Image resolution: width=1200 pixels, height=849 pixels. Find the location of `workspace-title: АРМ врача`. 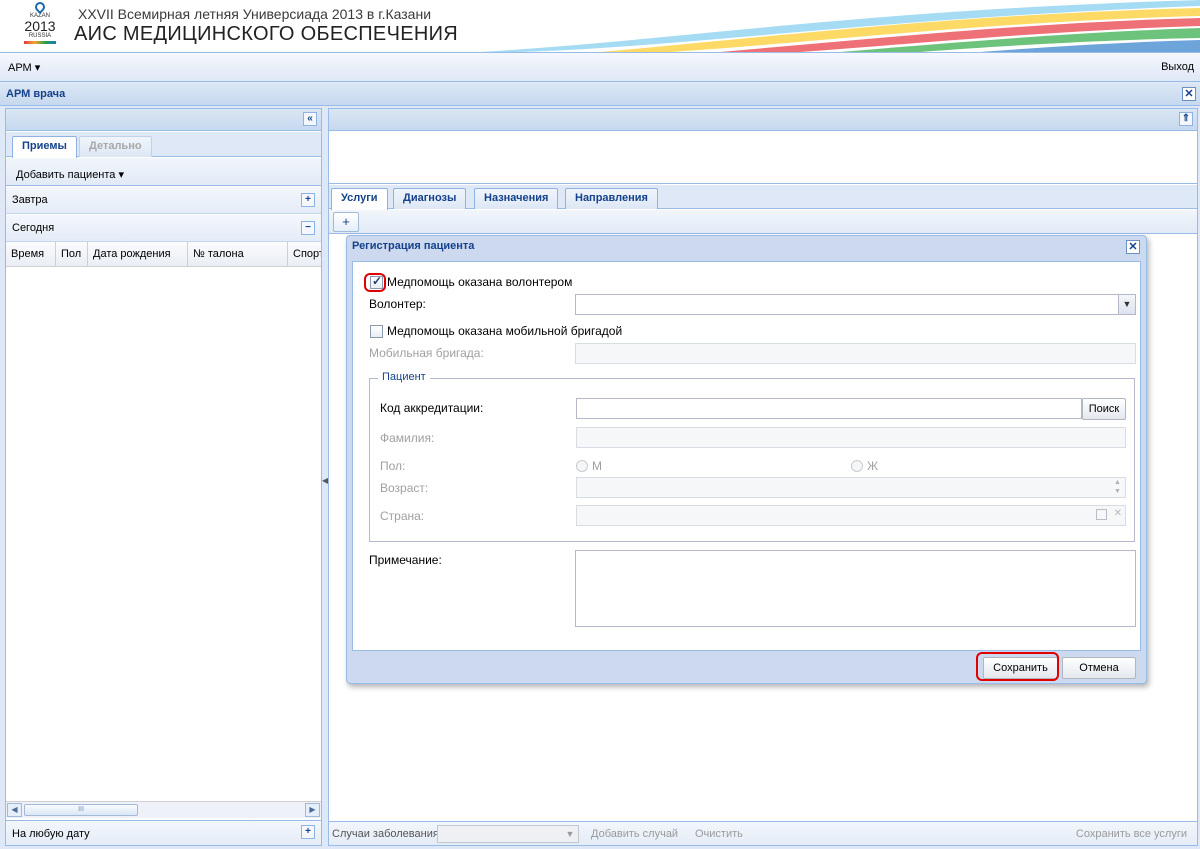

workspace-title: АРМ врача is located at coordinates (36, 94).